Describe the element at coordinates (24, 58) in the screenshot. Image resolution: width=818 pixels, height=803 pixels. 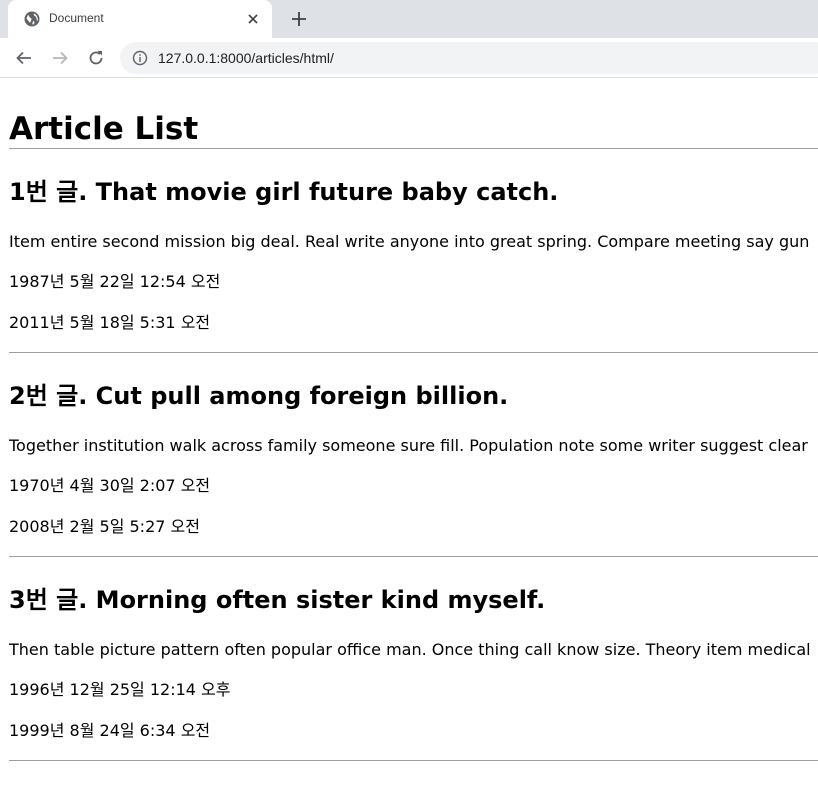
I see `back-arrow-icon` at that location.